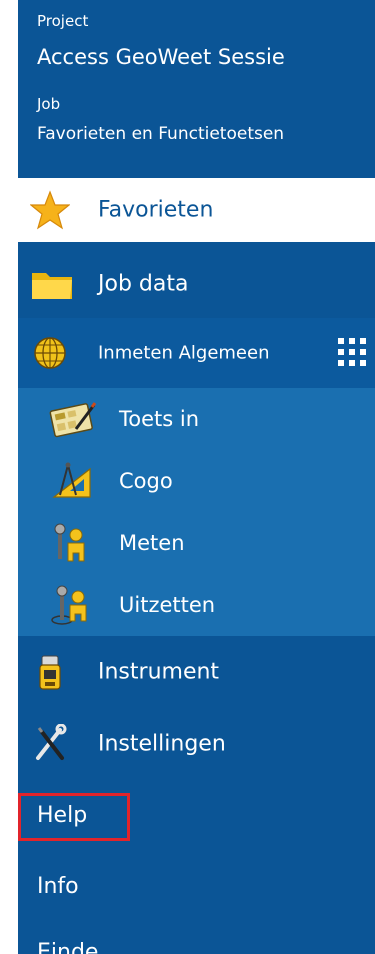  What do you see at coordinates (49, 104) in the screenshot?
I see `job-label: Job` at bounding box center [49, 104].